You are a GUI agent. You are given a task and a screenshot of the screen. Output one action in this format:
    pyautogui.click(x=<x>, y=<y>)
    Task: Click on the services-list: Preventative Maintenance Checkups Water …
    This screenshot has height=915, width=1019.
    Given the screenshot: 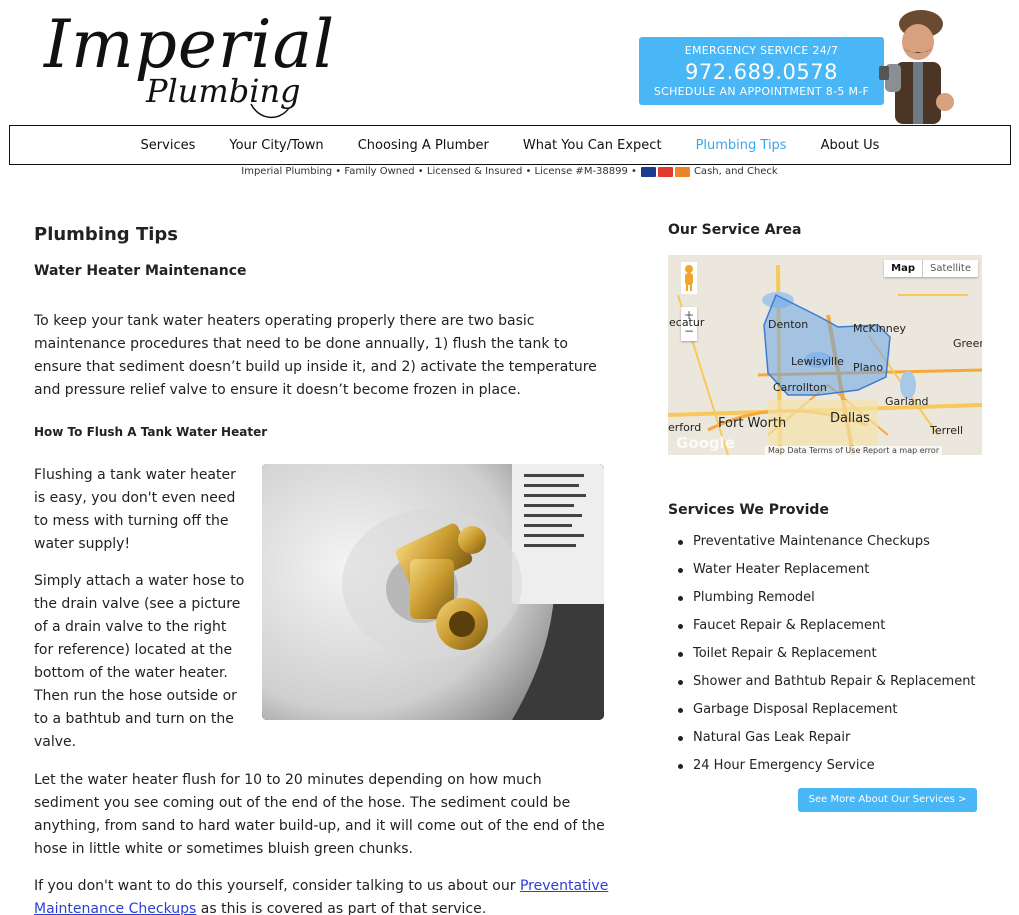 What is the action you would take?
    pyautogui.click(x=822, y=657)
    